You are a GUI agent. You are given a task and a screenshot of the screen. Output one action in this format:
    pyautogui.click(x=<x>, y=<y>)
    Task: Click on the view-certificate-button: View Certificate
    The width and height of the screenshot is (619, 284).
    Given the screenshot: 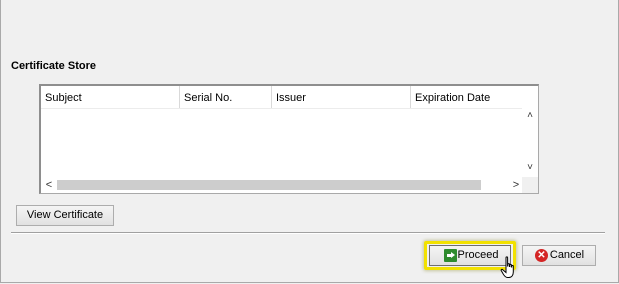 What is the action you would take?
    pyautogui.click(x=65, y=215)
    